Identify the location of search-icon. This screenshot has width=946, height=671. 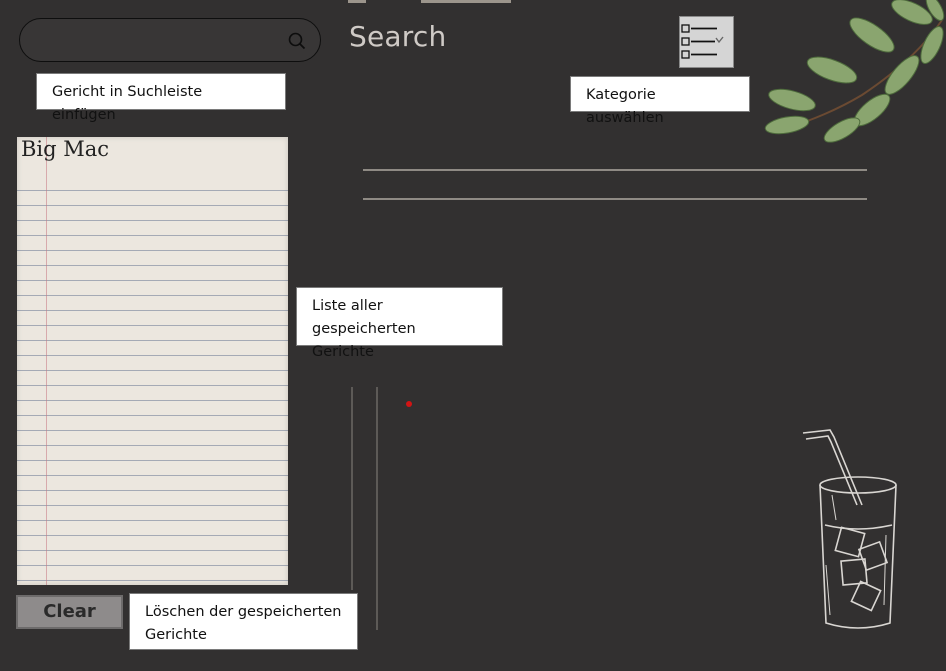
(297, 41).